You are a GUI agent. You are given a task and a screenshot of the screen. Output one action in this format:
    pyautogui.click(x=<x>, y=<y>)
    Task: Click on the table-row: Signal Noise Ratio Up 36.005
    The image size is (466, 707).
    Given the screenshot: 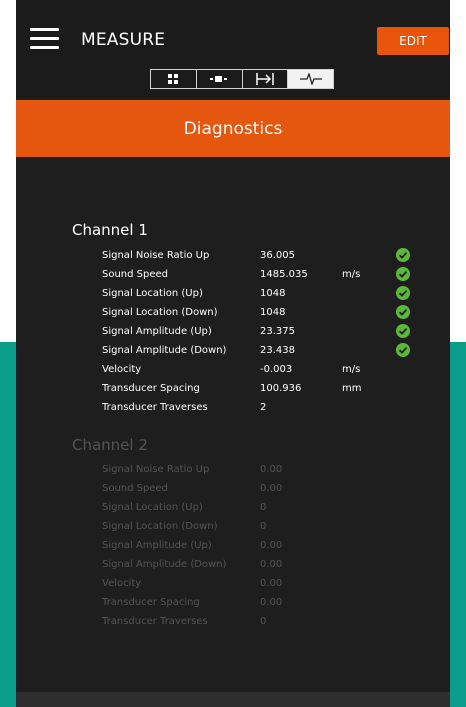 What is the action you would take?
    pyautogui.click(x=233, y=258)
    